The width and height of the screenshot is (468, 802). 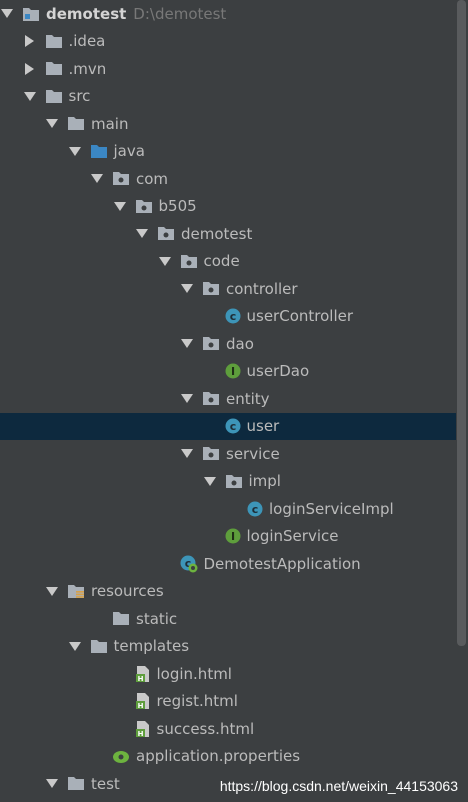 I want to click on tree-item-entity: entity, so click(x=228, y=399).